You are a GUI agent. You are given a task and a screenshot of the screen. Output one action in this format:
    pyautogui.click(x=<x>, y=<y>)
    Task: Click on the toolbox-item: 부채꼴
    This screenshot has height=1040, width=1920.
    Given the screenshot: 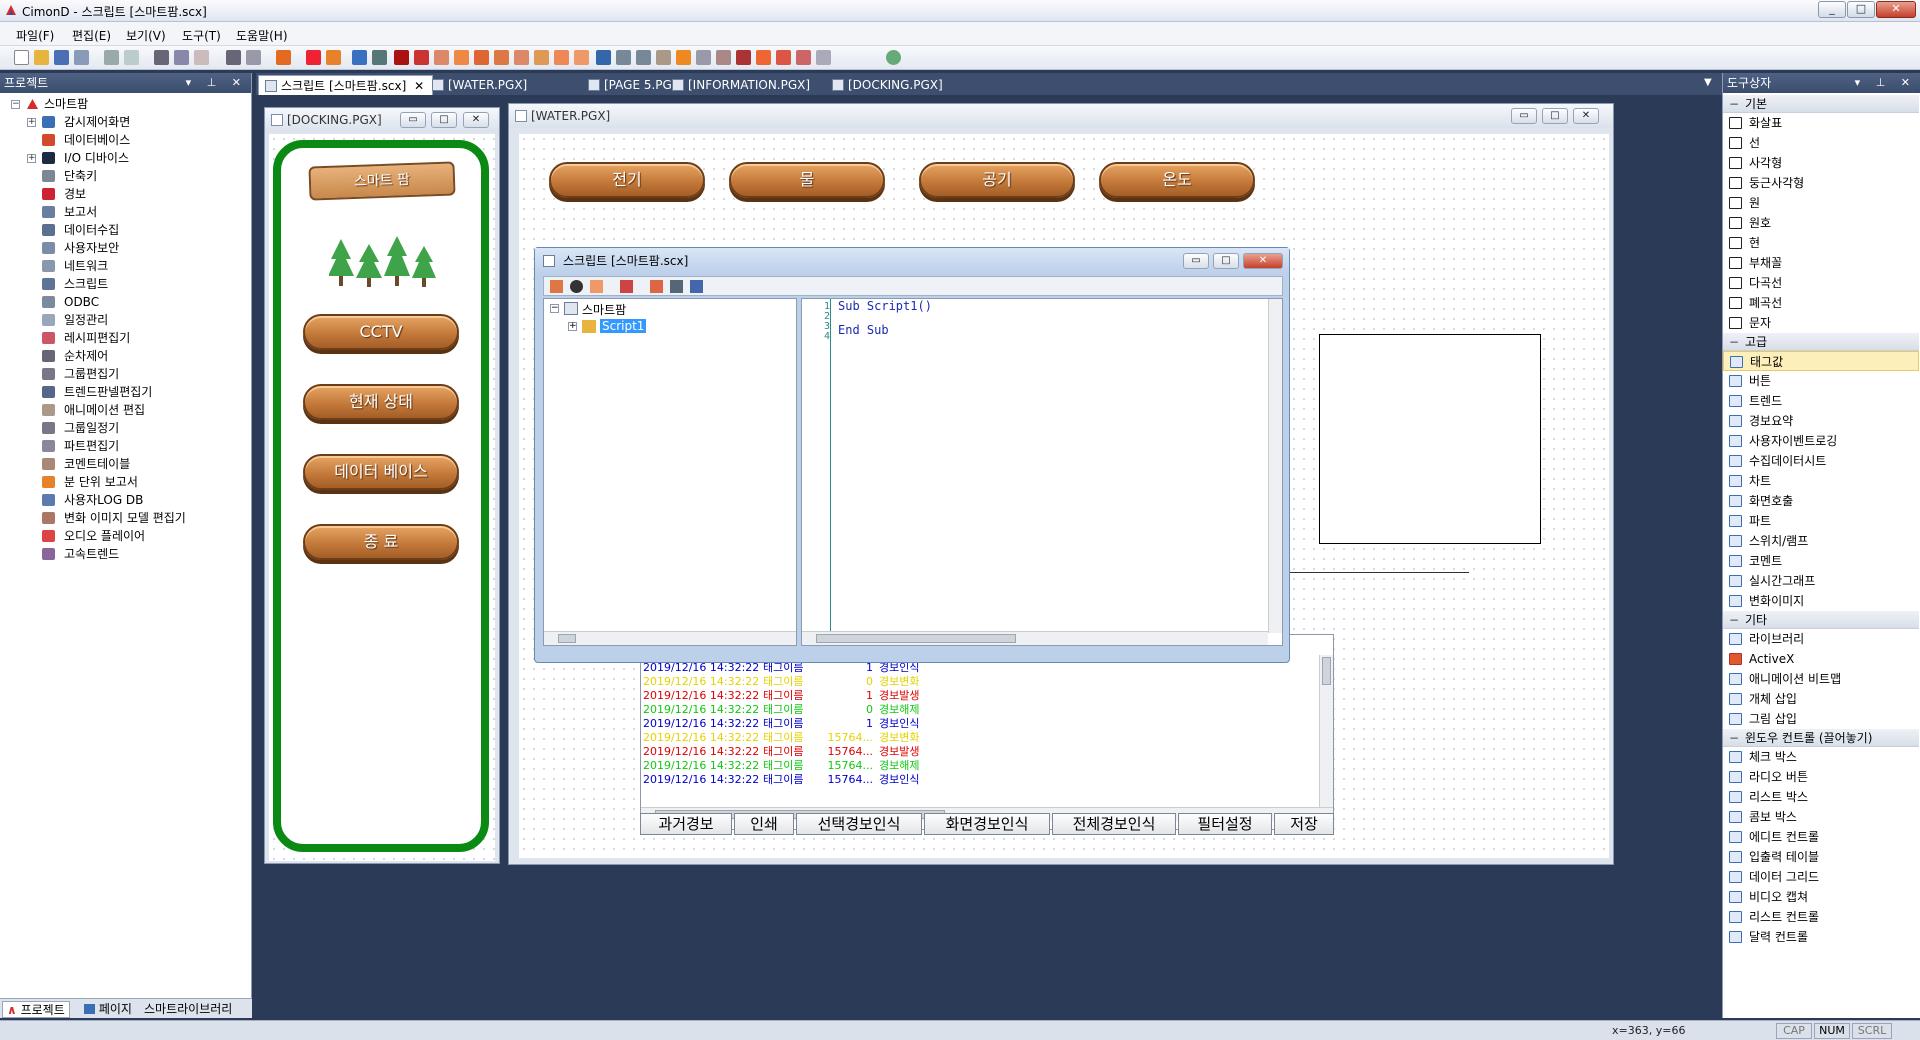 What is the action you would take?
    pyautogui.click(x=1821, y=263)
    